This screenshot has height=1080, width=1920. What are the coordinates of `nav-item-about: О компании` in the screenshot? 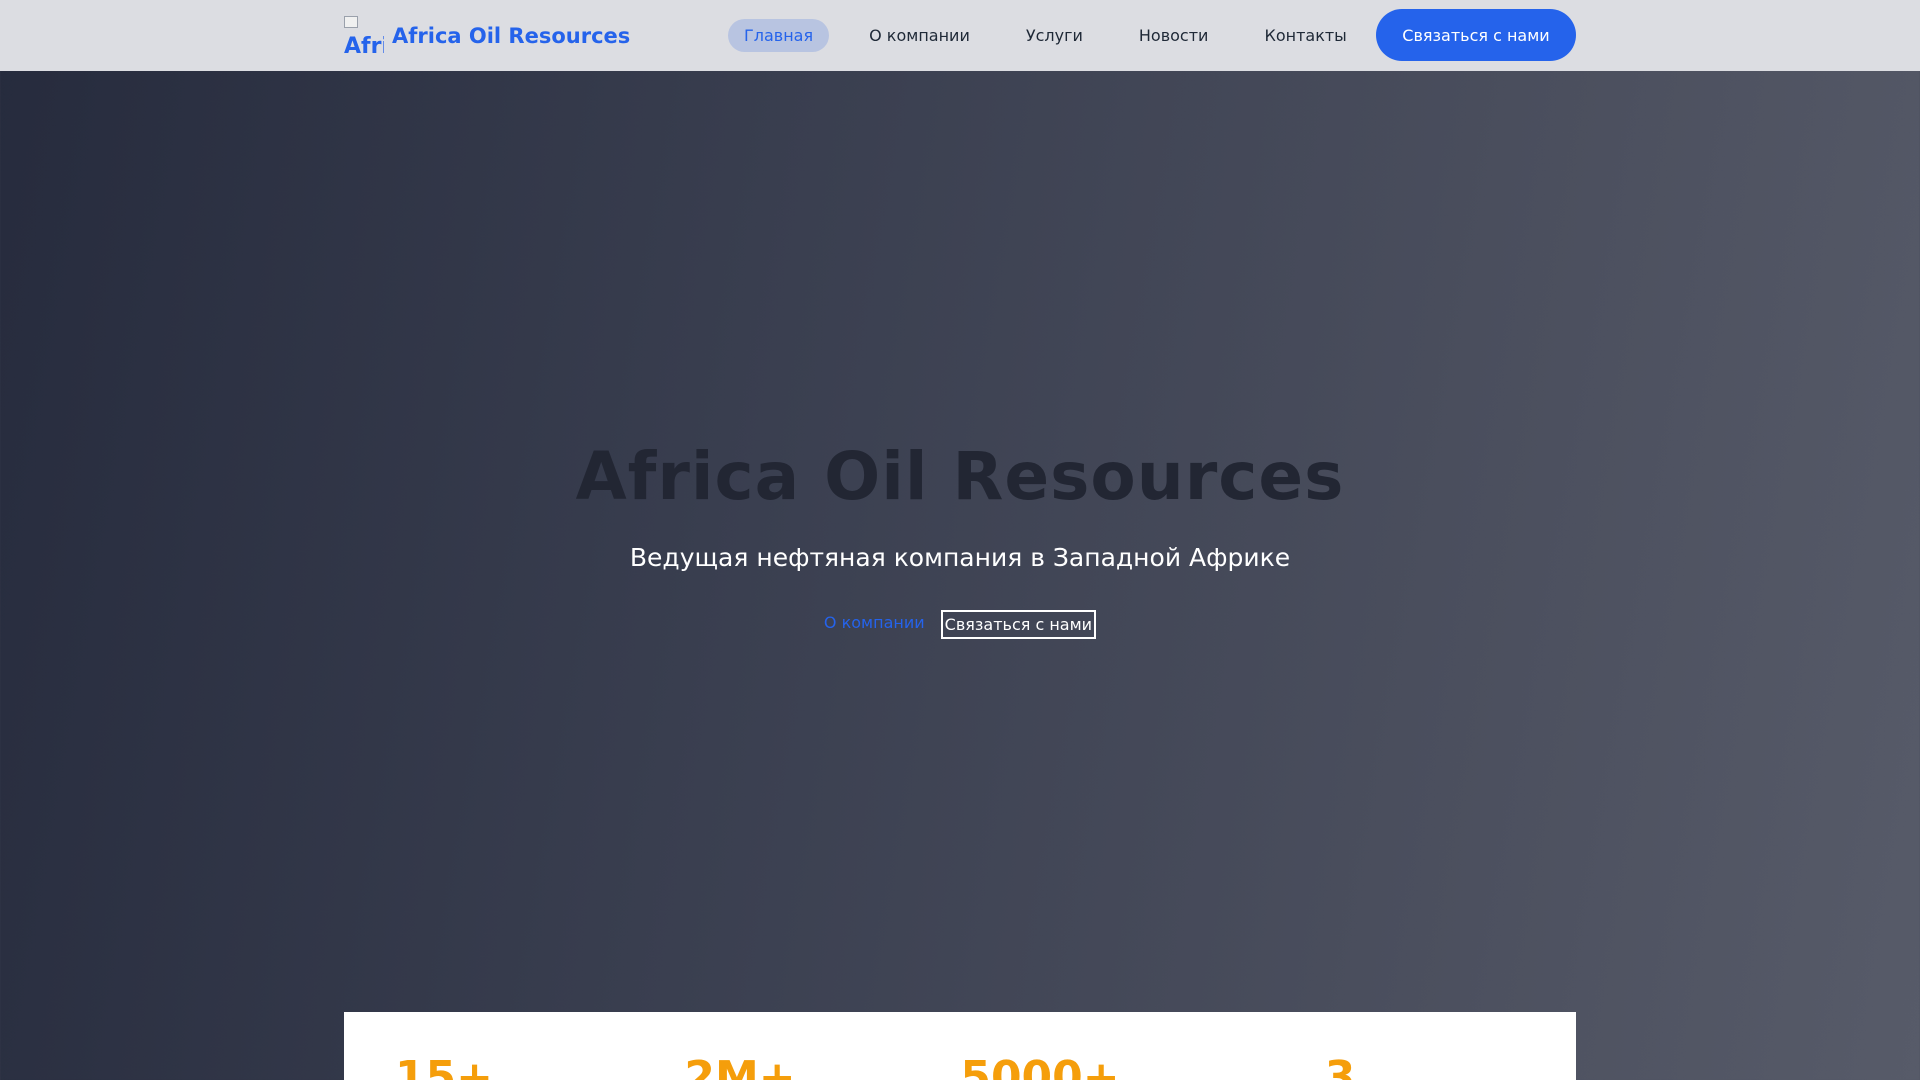 It's located at (919, 35).